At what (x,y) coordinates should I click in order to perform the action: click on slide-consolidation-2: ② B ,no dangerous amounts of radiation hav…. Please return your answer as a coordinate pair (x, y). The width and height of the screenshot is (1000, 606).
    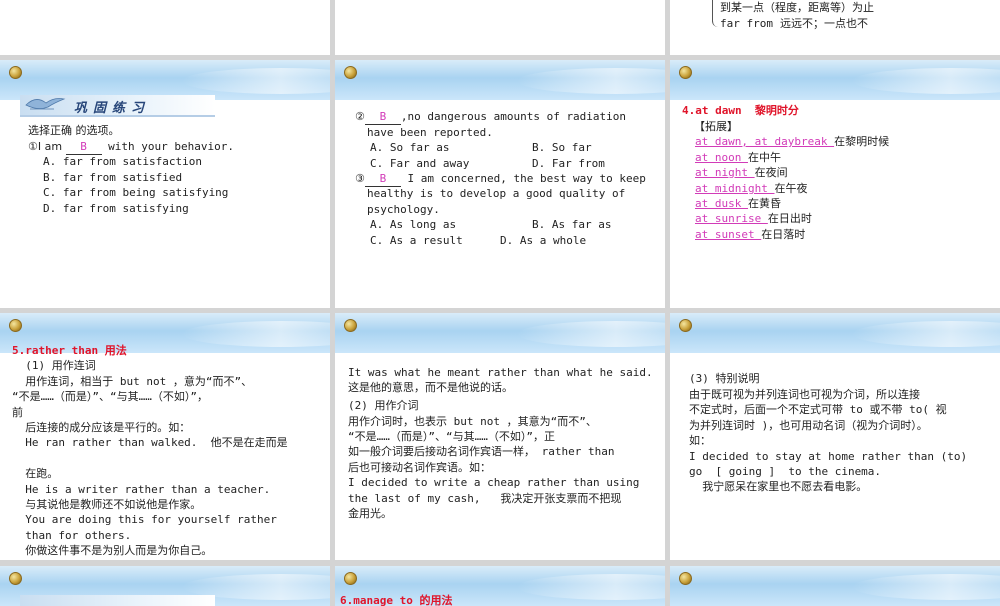
    Looking at the image, I should click on (500, 184).